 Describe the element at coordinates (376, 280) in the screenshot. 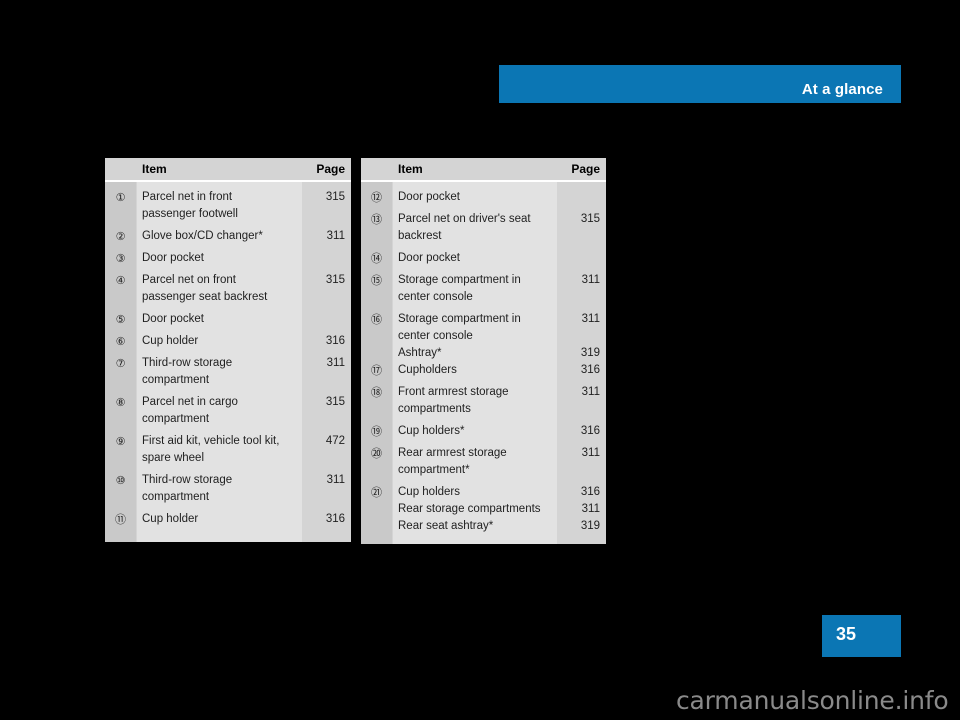

I see `item-number-icon: ⑮` at that location.